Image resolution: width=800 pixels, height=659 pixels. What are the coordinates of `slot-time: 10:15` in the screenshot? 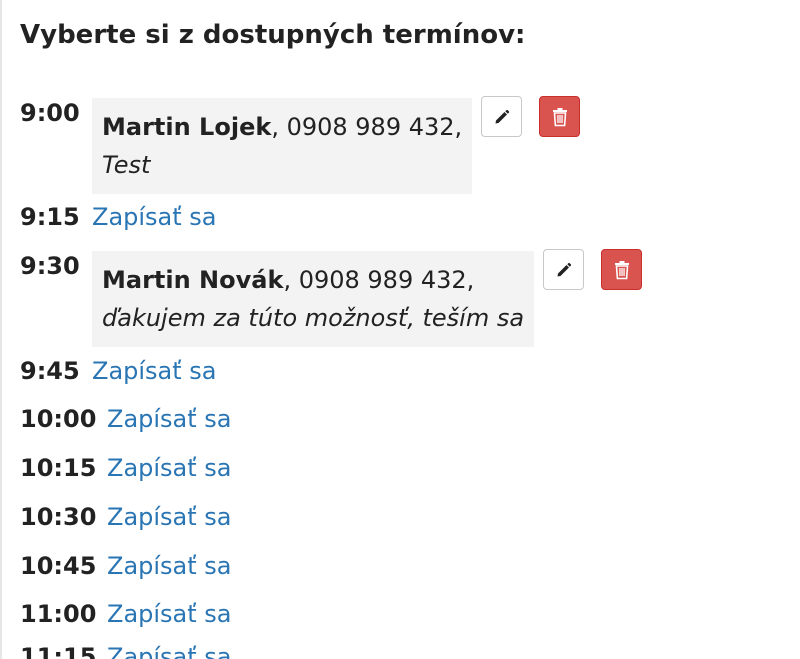 It's located at (58, 468).